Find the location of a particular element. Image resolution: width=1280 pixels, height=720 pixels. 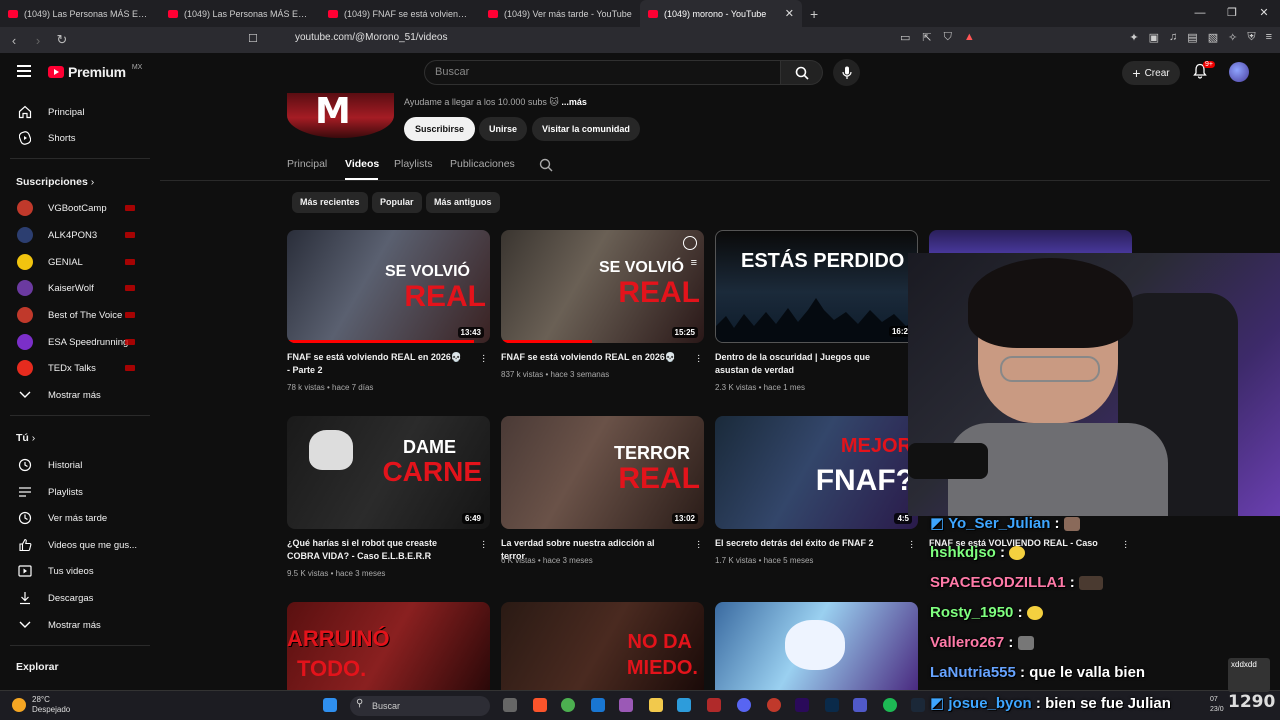

video-thumbnail: TERROR REAL 13:02 is located at coordinates (602, 472).